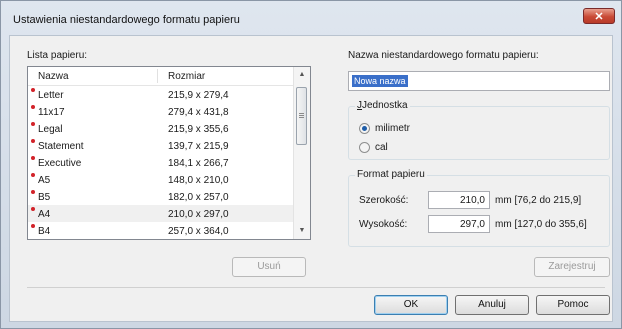 This screenshot has height=329, width=622. Describe the element at coordinates (44, 180) in the screenshot. I see `paper-name: A5` at that location.